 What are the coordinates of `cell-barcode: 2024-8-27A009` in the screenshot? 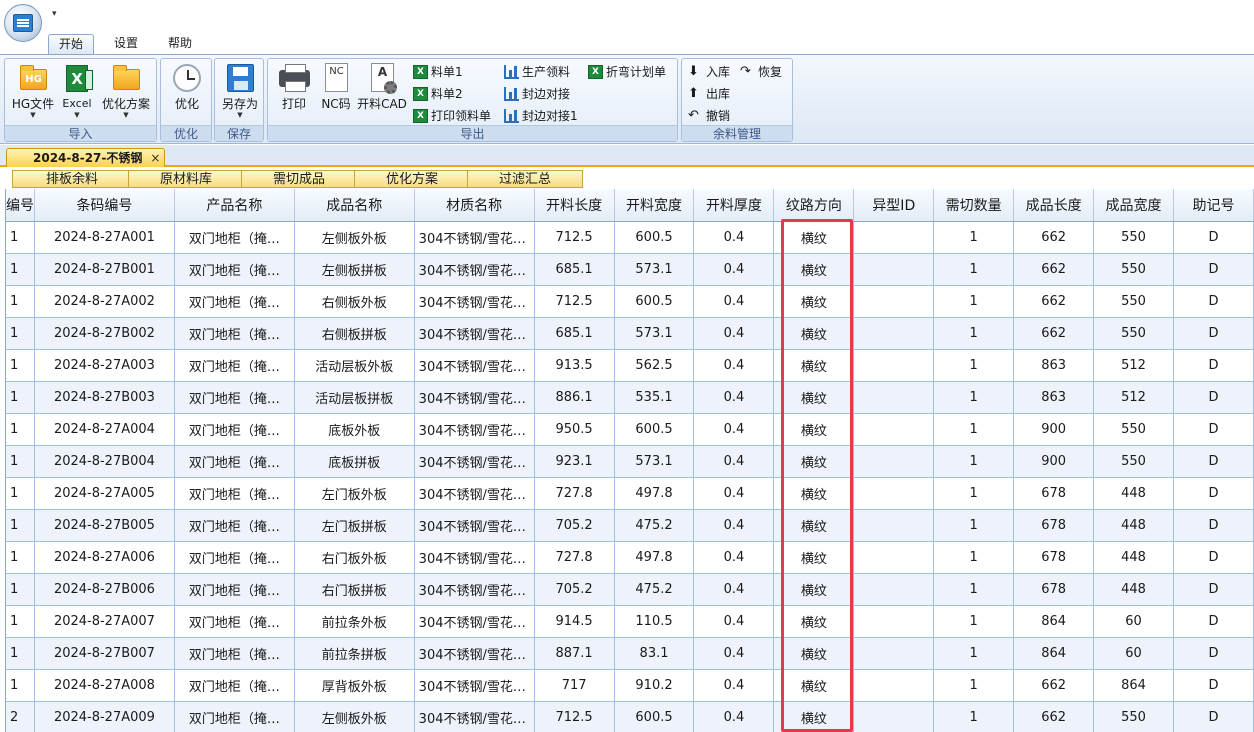 It's located at (104, 716).